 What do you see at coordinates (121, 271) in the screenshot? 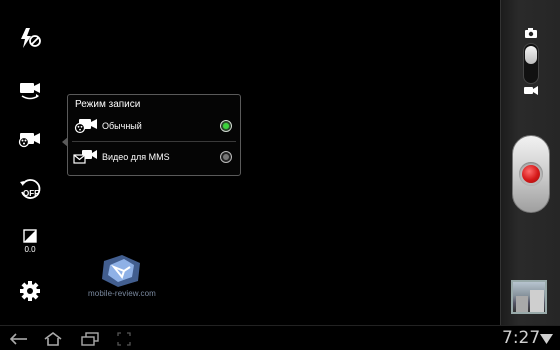
I see `watermark-logo-icon` at bounding box center [121, 271].